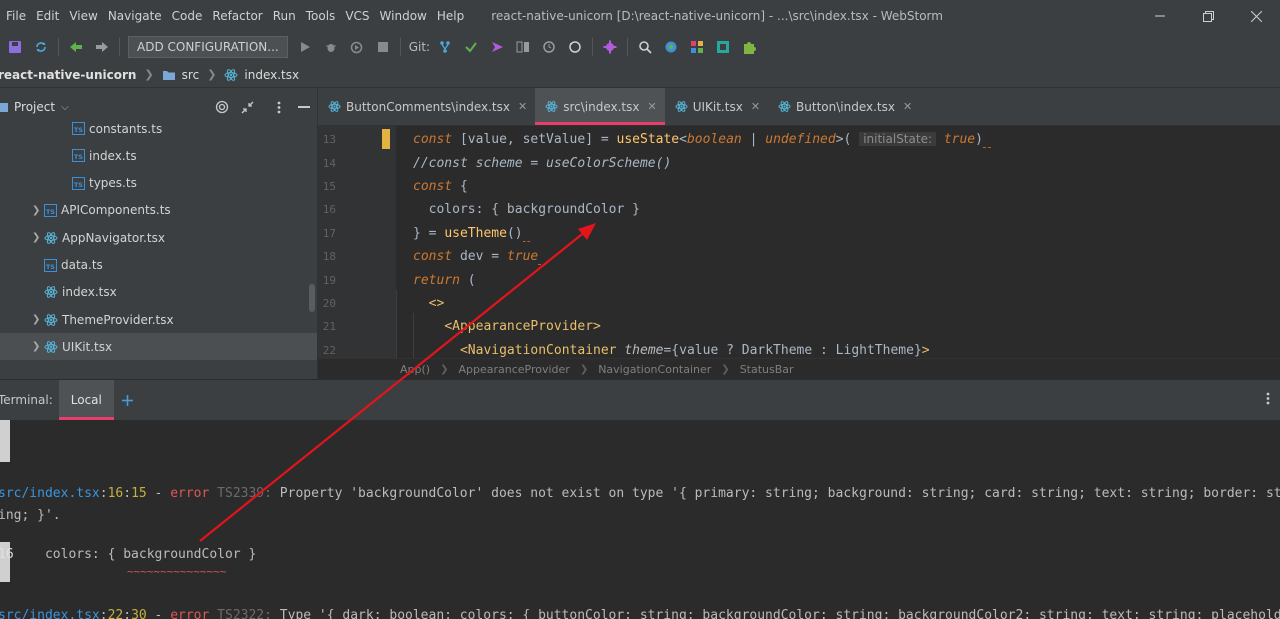  What do you see at coordinates (628, 47) in the screenshot?
I see `toolbar-divider` at bounding box center [628, 47].